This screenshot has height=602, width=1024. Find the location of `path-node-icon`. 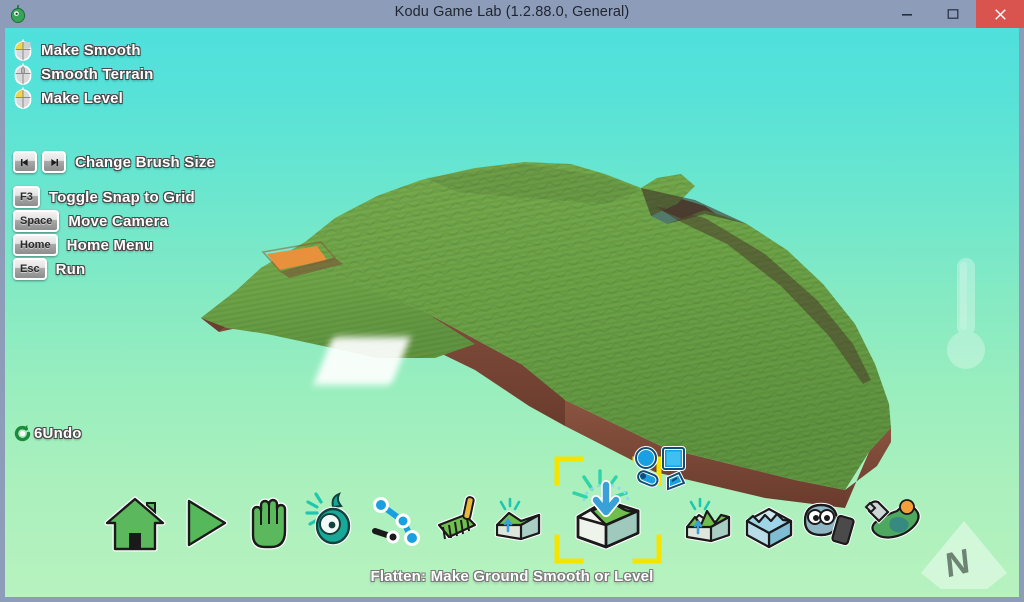

path-node-icon is located at coordinates (396, 521).